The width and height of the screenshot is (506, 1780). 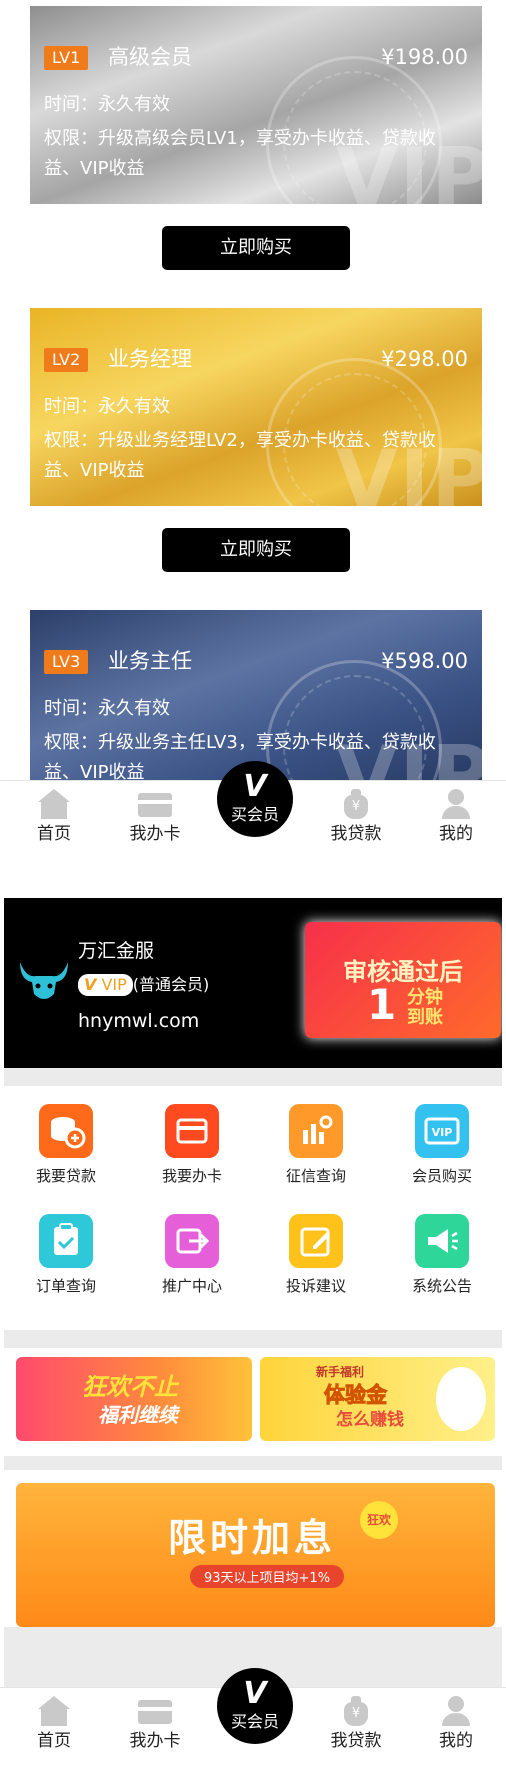 What do you see at coordinates (44, 982) in the screenshot?
I see `bull-logo-icon` at bounding box center [44, 982].